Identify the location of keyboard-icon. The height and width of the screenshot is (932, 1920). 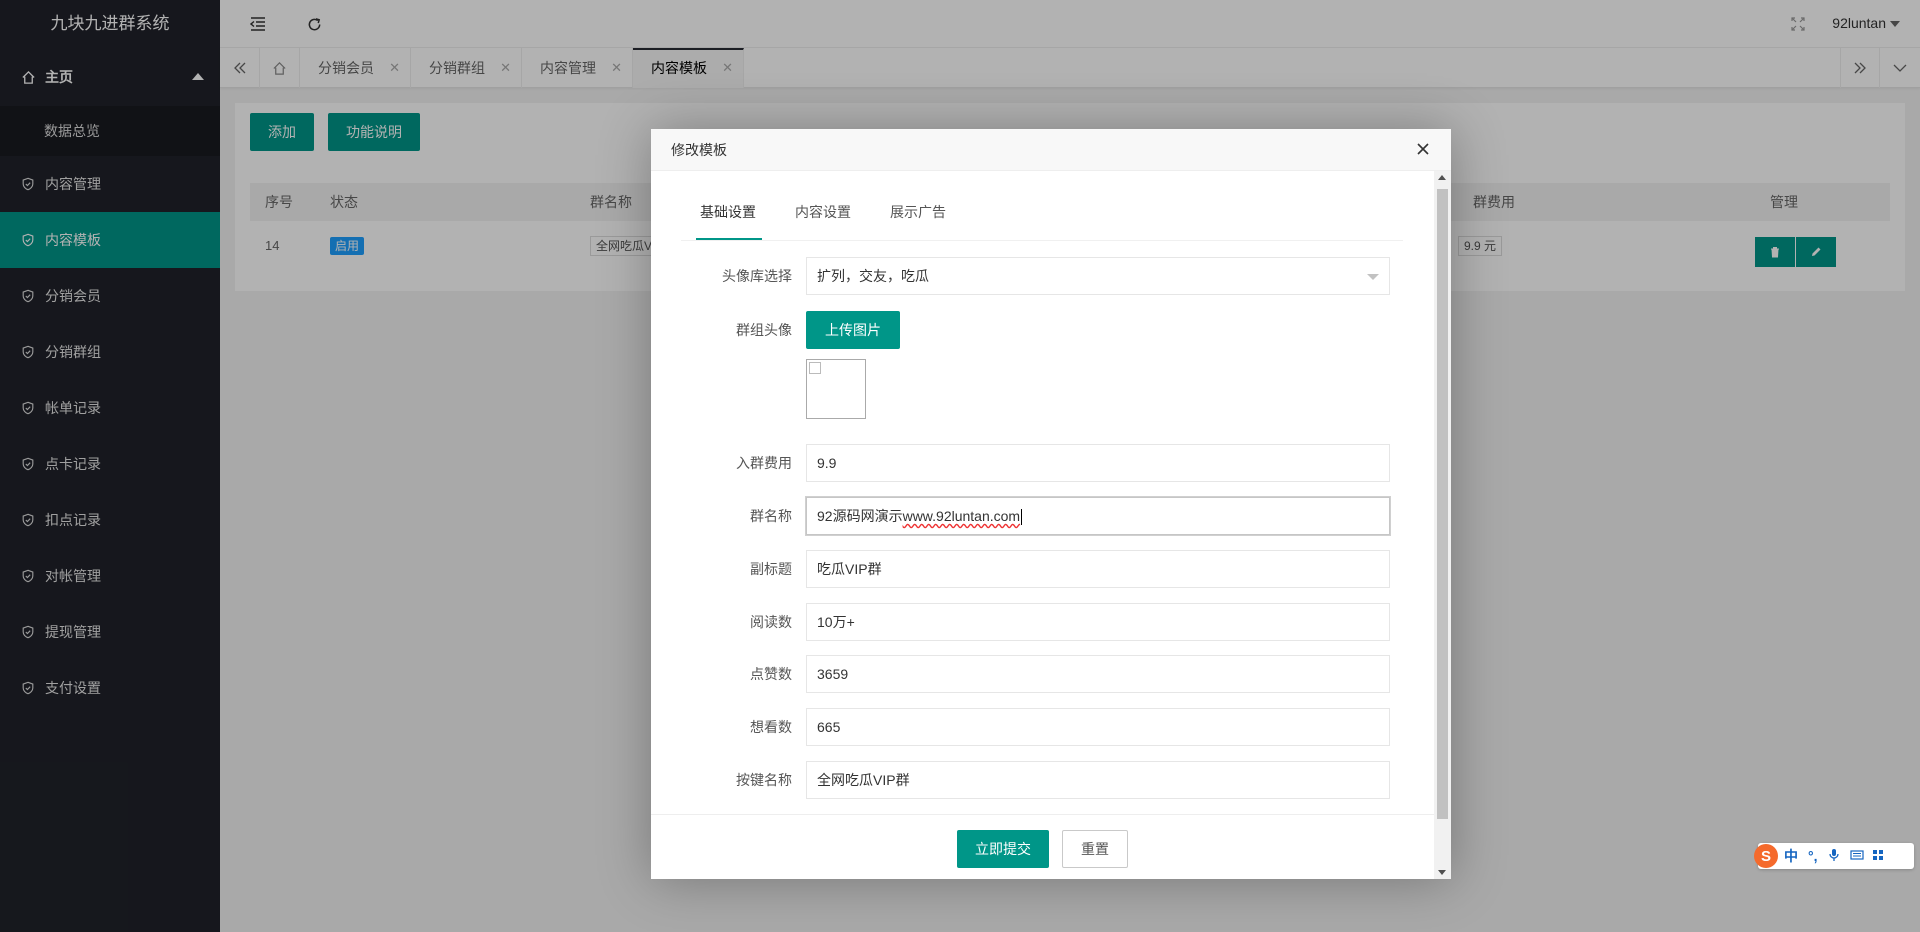
(1856, 856).